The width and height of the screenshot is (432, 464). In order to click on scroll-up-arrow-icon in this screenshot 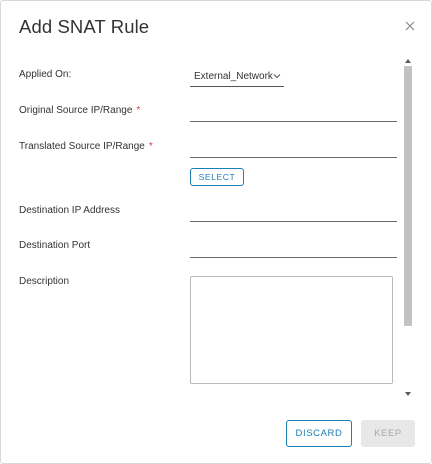, I will do `click(408, 61)`.